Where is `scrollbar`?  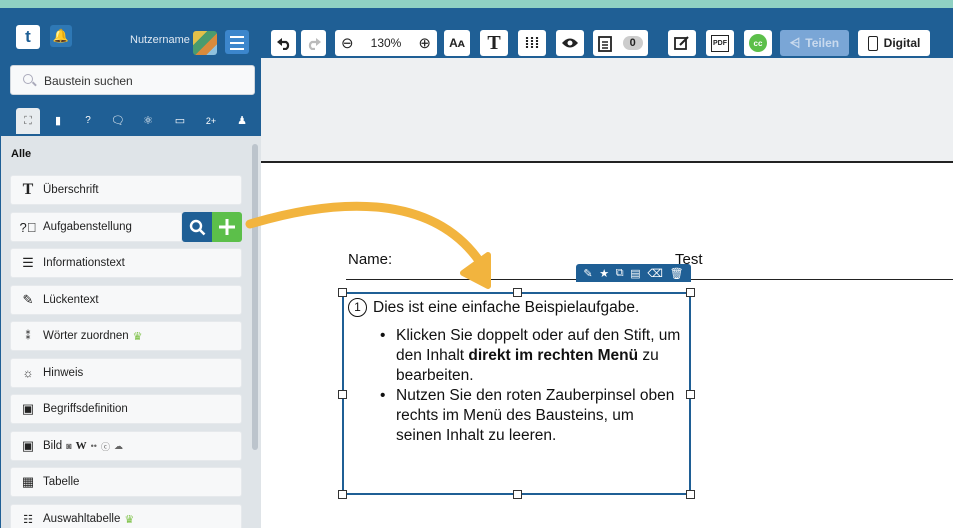 scrollbar is located at coordinates (255, 297).